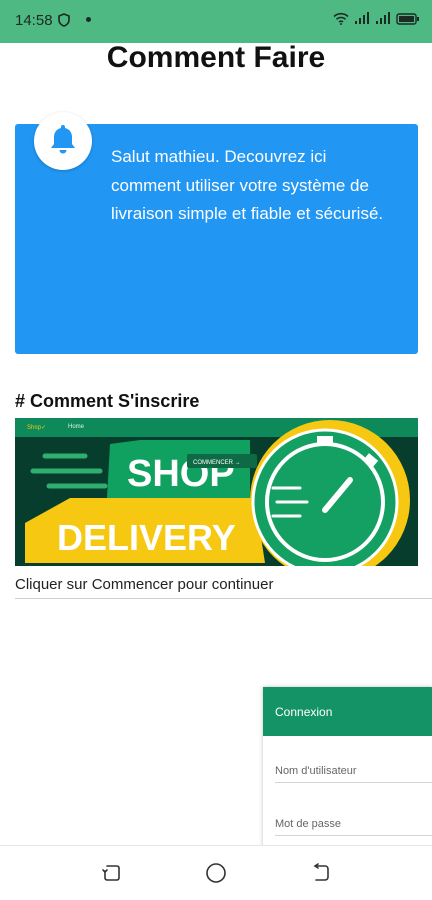 This screenshot has height=900, width=432. I want to click on username-field: Nom d'utilisateur, so click(353, 772).